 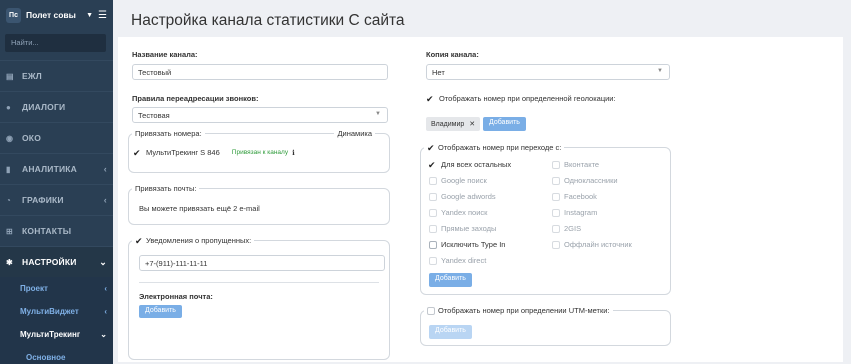 What do you see at coordinates (504, 124) in the screenshot?
I see `geo-add-button: Добавить` at bounding box center [504, 124].